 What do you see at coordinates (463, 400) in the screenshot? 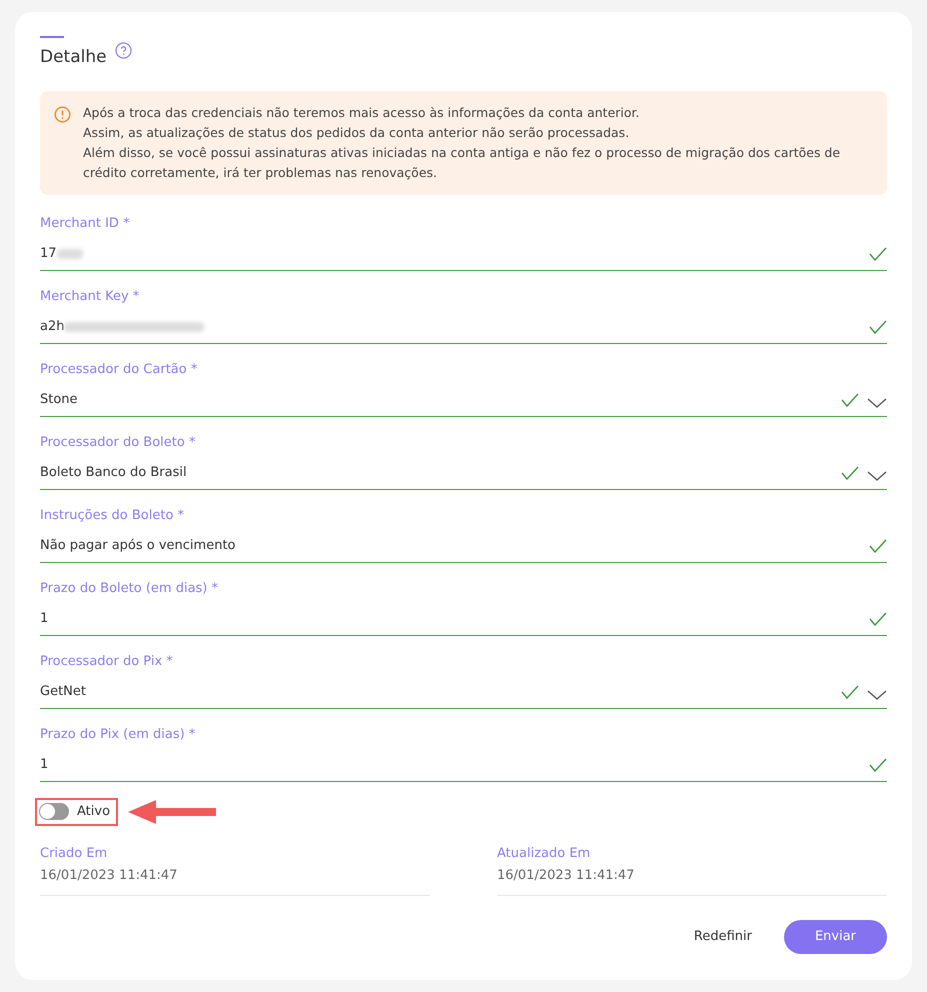
I see `select-field: Stone` at bounding box center [463, 400].